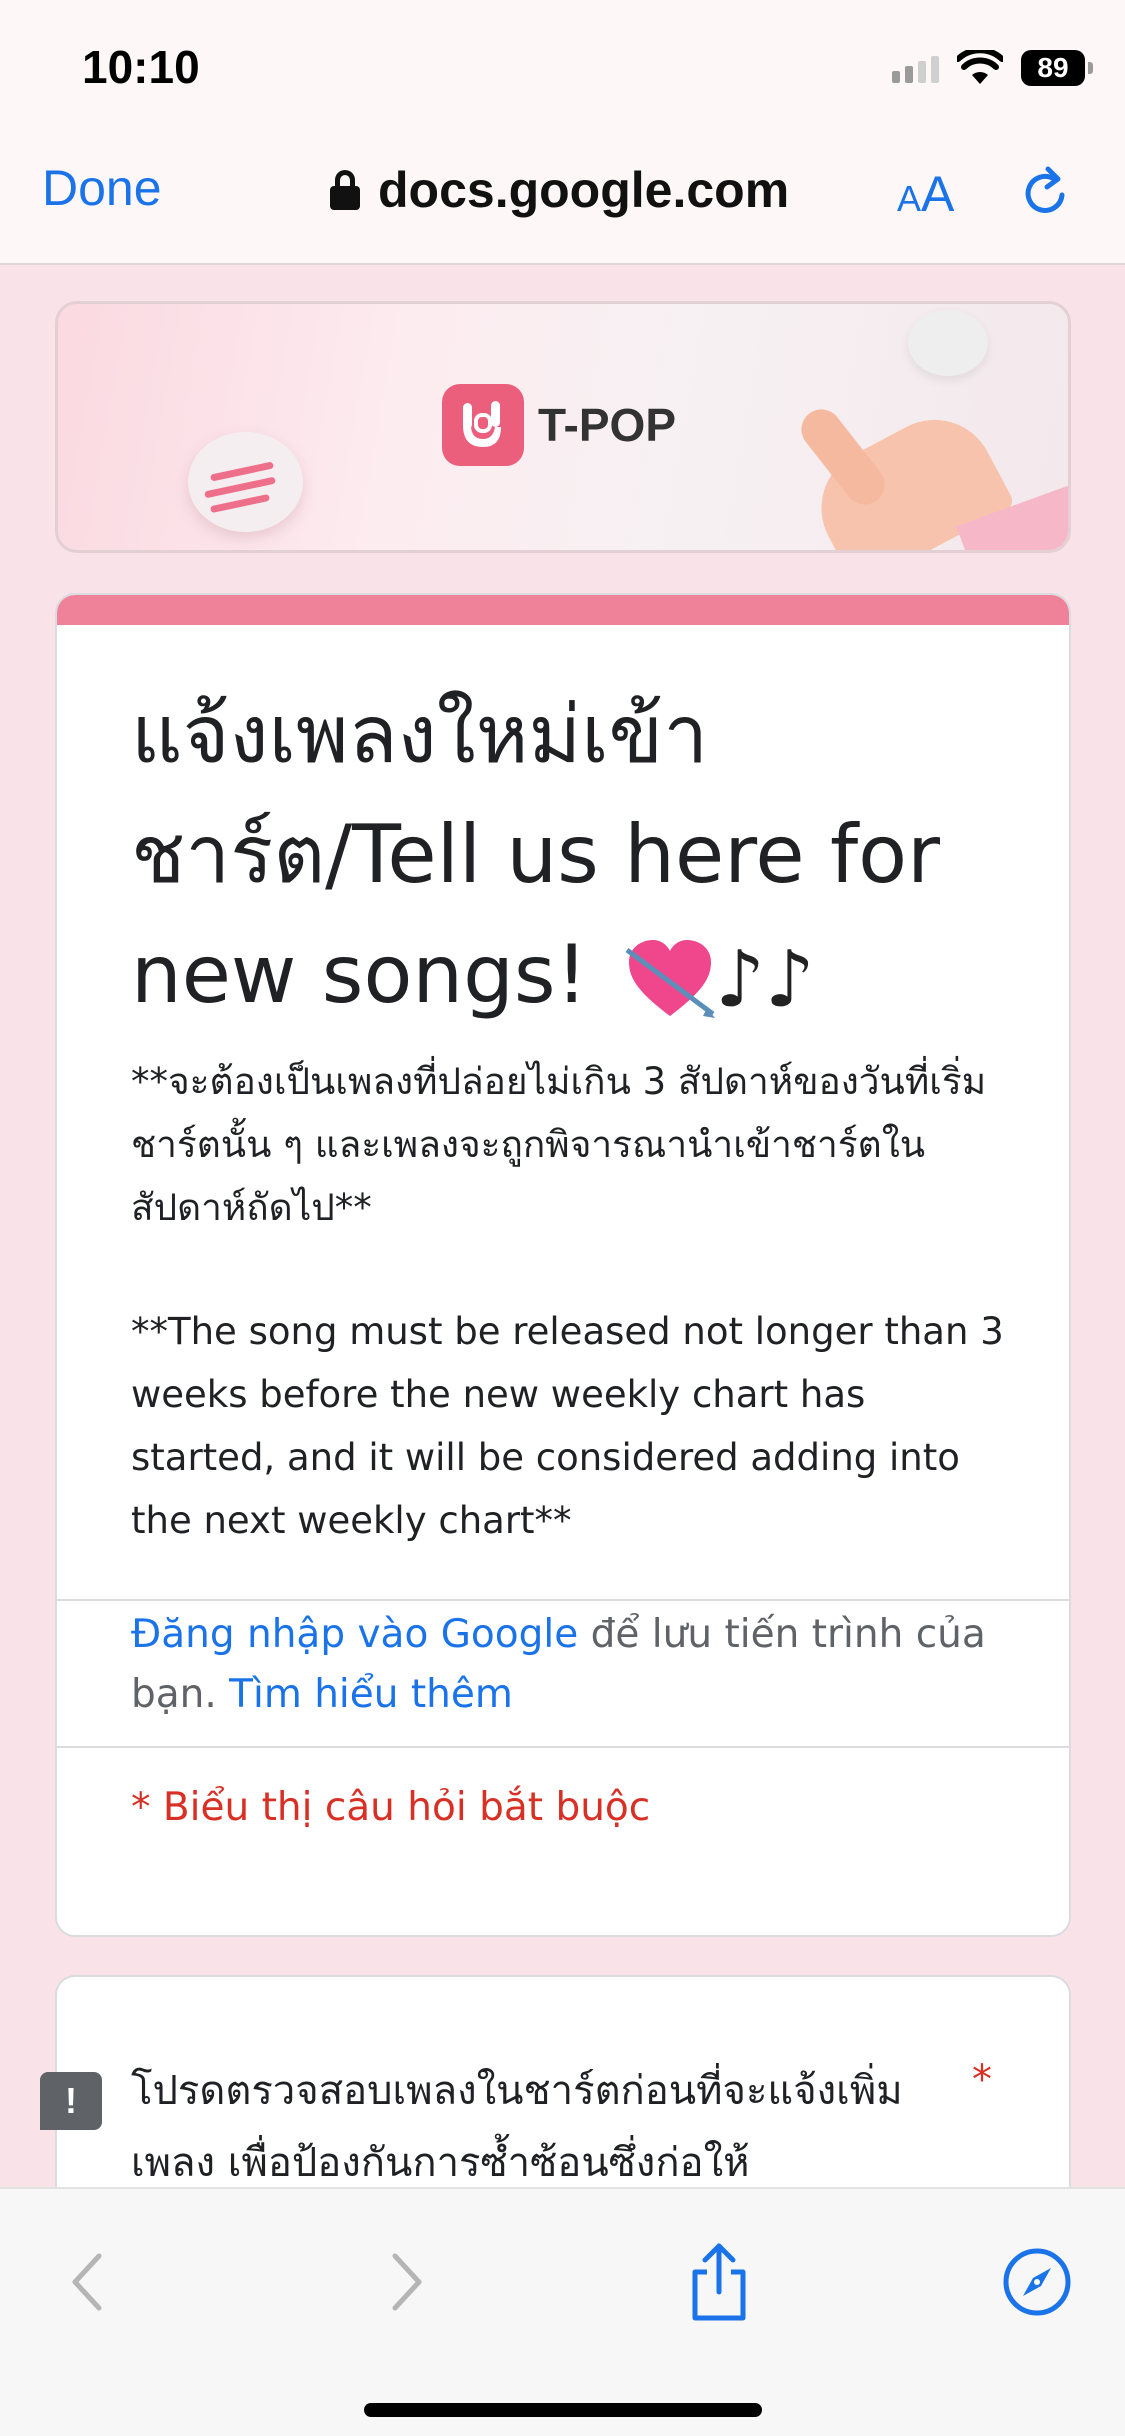  Describe the element at coordinates (1057, 68) in the screenshot. I see `battery-icon: 89` at that location.